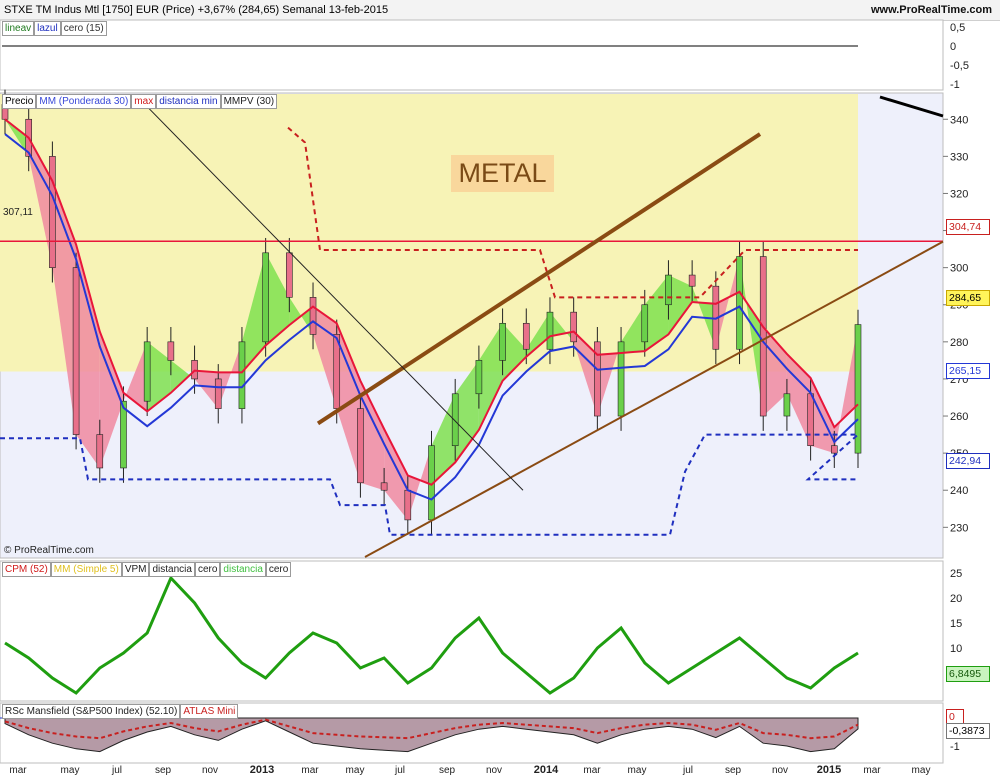 This screenshot has height=780, width=1000. What do you see at coordinates (26, 569) in the screenshot?
I see `legend-cpm: CPM (52)` at bounding box center [26, 569].